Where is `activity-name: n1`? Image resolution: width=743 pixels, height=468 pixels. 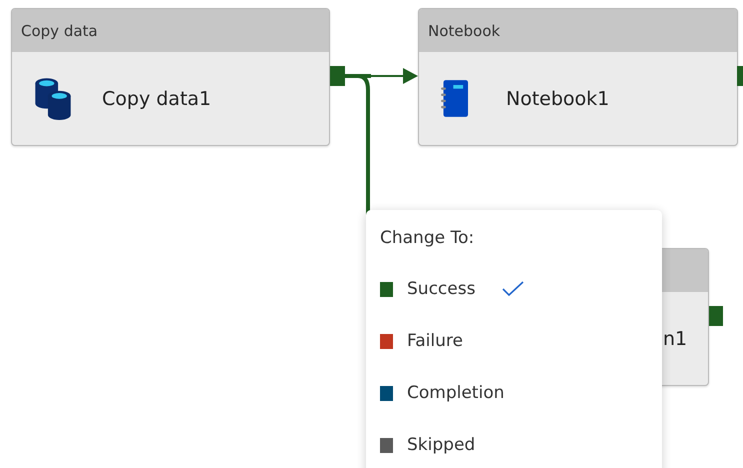
activity-name: n1 is located at coordinates (675, 339).